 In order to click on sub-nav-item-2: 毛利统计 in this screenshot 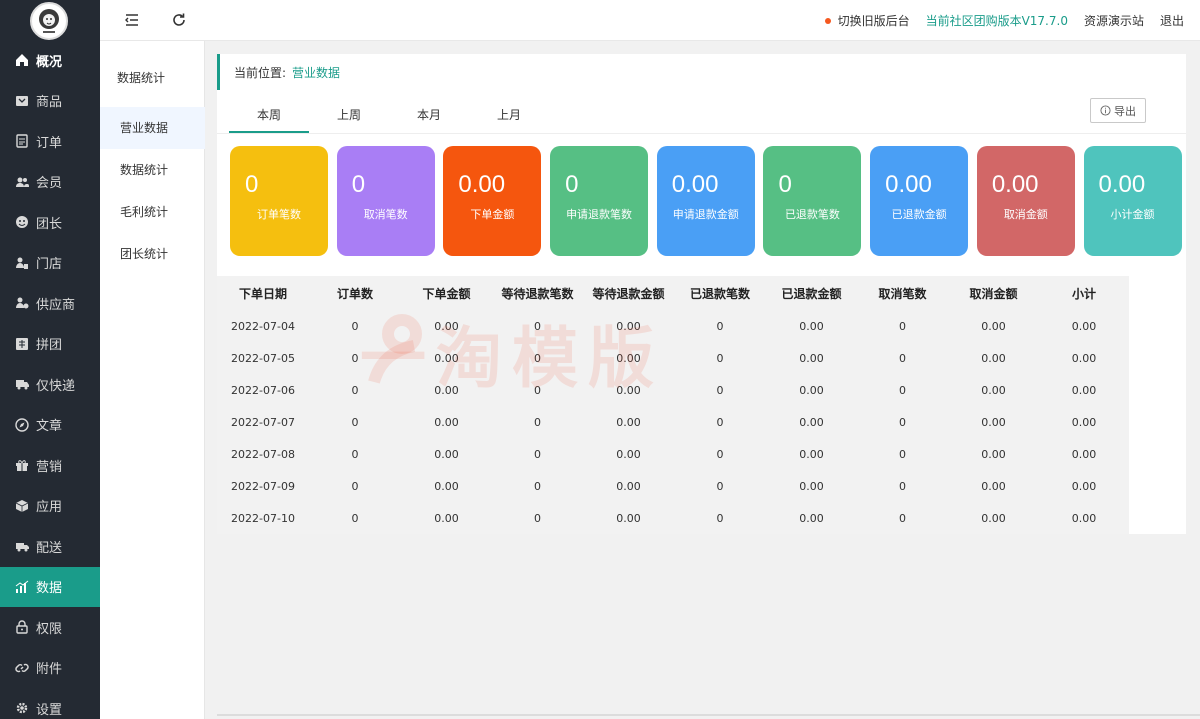, I will do `click(152, 212)`.